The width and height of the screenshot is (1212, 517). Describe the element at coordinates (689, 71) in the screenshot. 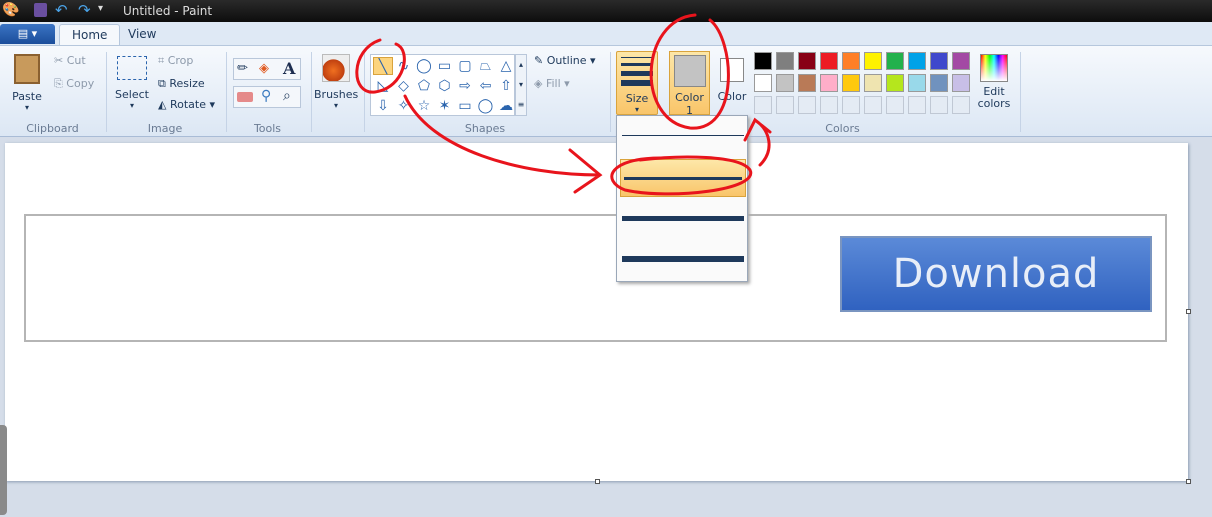

I see `annotation-circle-color1` at that location.